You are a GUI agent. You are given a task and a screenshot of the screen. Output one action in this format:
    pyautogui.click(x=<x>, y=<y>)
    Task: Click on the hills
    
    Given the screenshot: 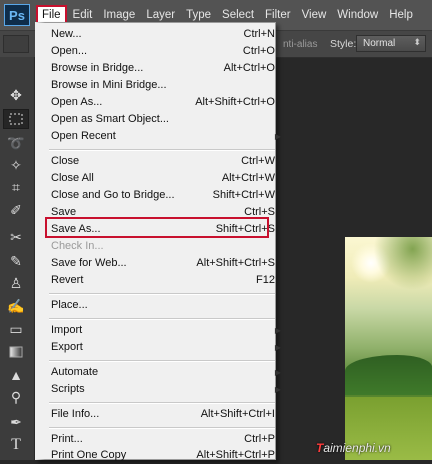 What is the action you would take?
    pyautogui.click(x=388, y=375)
    